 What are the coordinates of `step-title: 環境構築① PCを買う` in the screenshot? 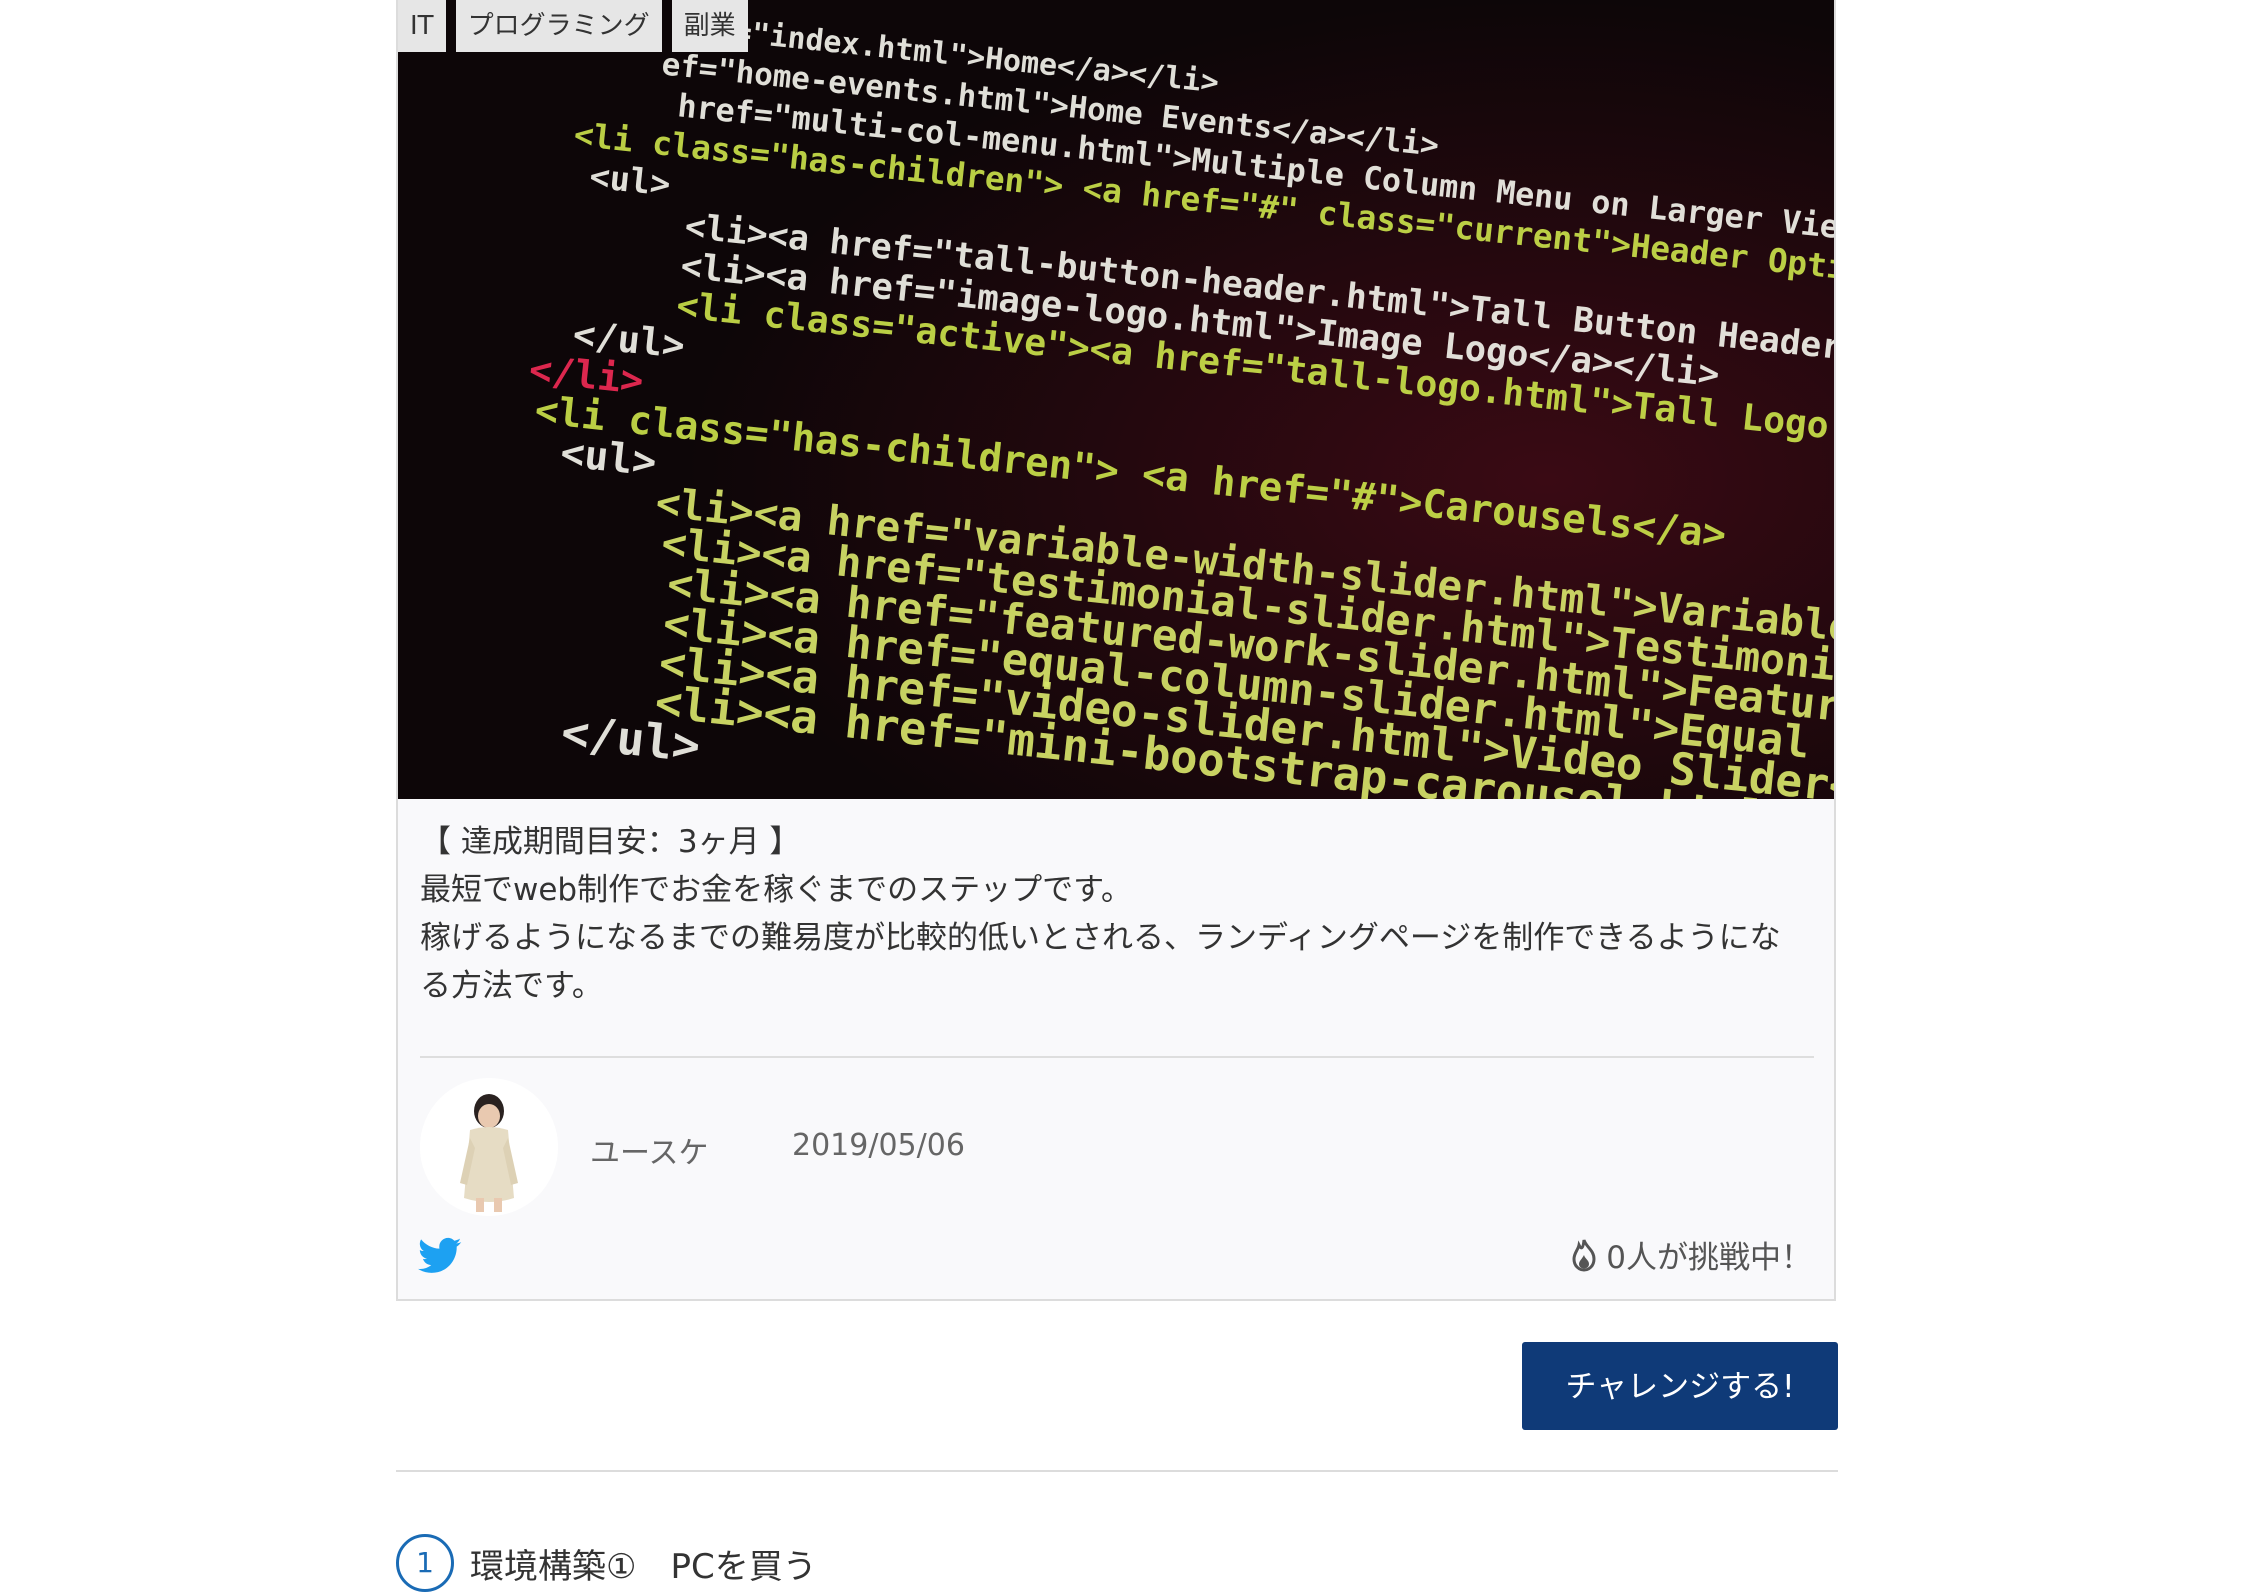 It's located at (643, 1563).